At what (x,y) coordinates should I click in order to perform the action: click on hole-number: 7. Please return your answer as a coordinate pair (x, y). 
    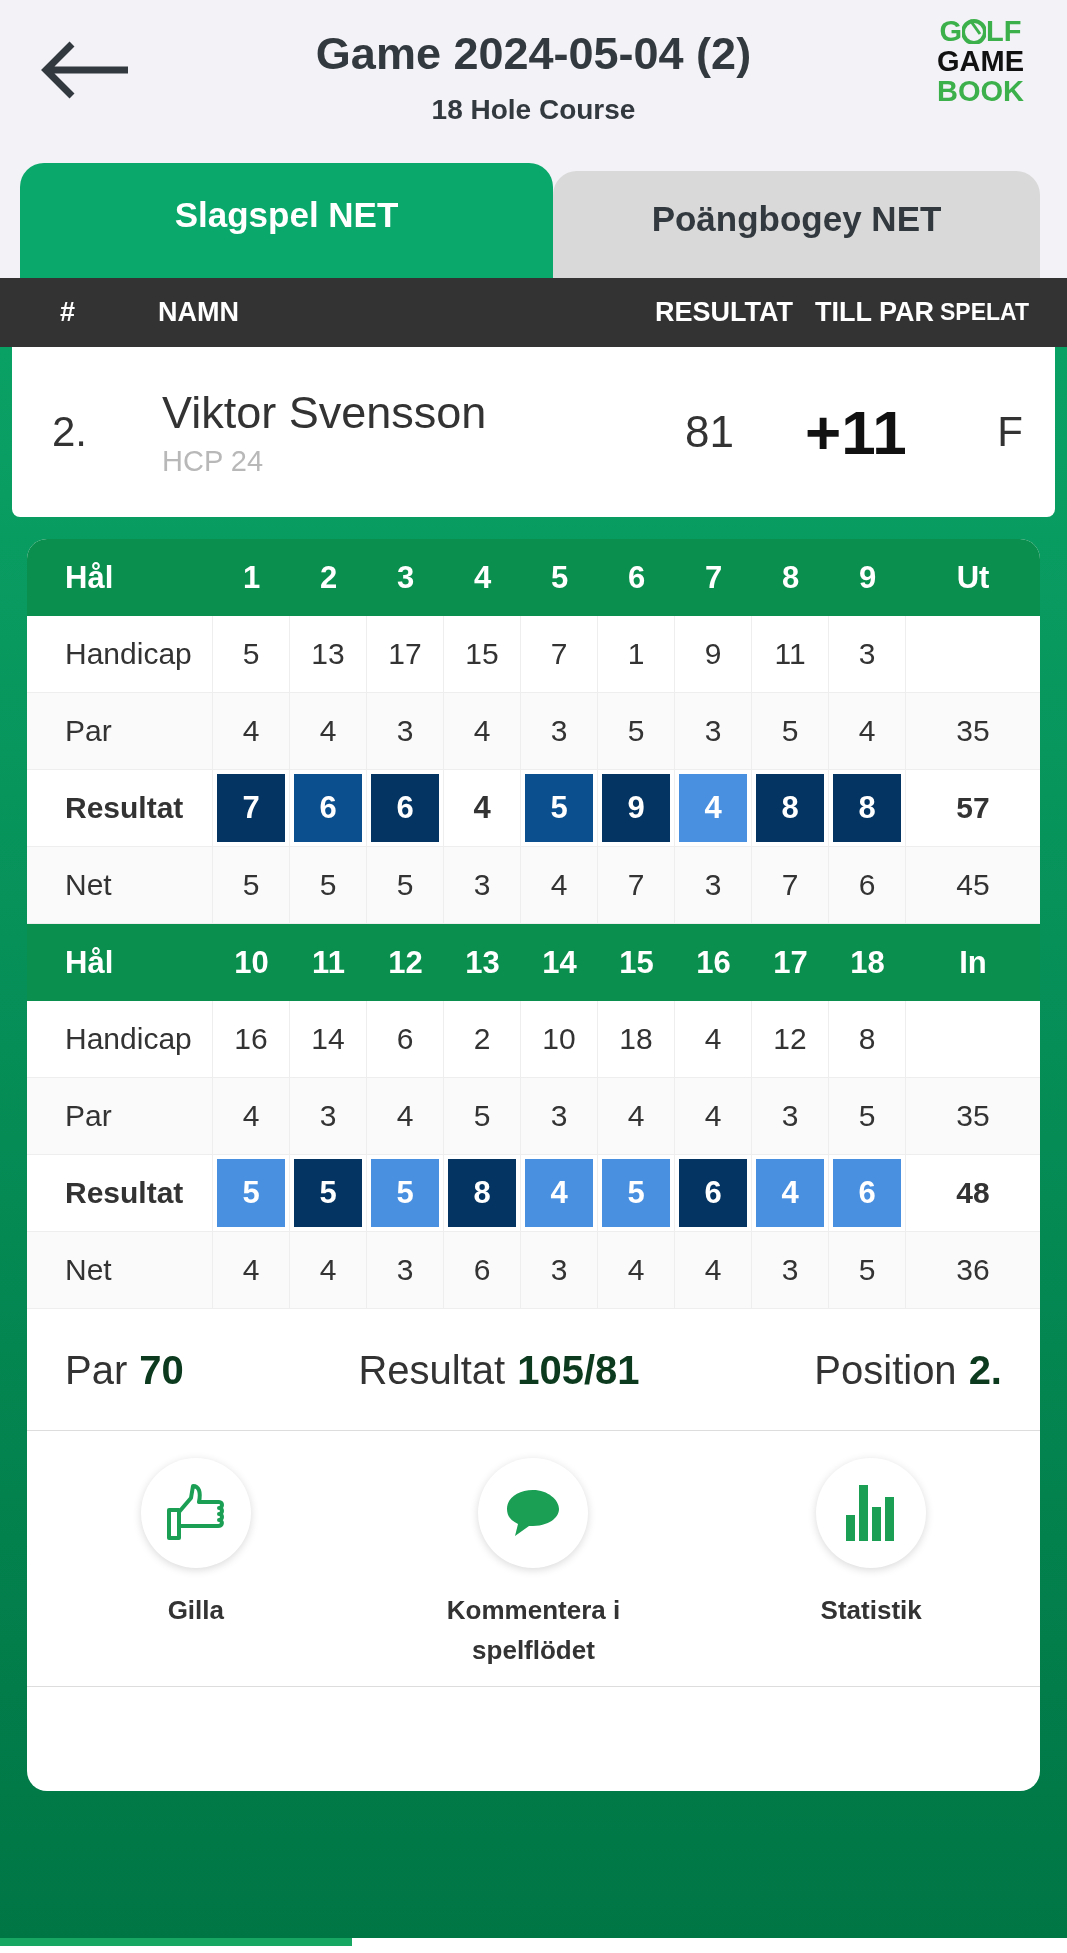
    Looking at the image, I should click on (713, 577).